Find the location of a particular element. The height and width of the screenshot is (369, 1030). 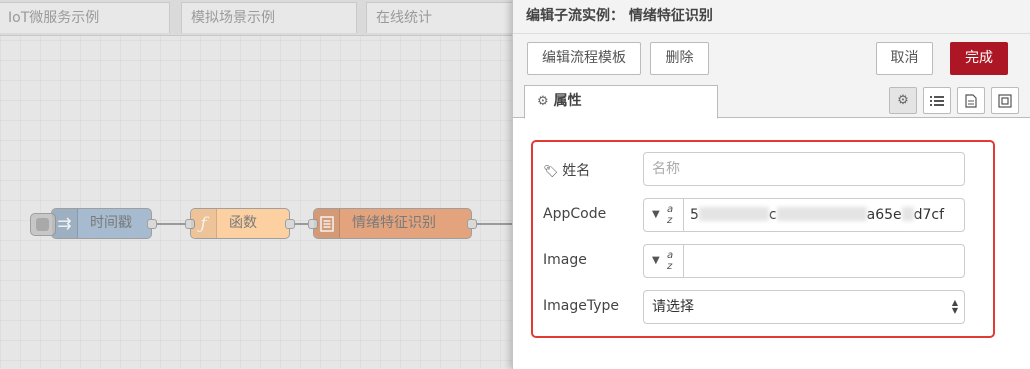

tray-toolbar: 编辑流程模板 删除 取消 完成 is located at coordinates (771, 58).